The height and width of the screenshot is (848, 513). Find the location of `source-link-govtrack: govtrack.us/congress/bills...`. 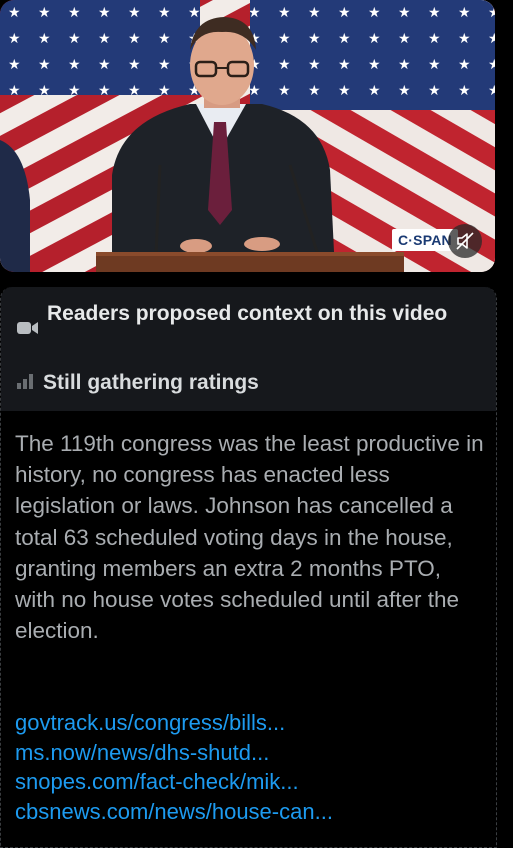

source-link-govtrack: govtrack.us/congress/bills... is located at coordinates (250, 723).